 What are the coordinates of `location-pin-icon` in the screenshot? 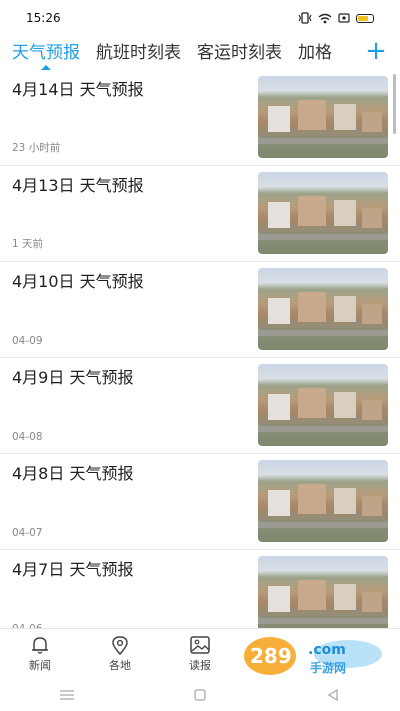 It's located at (120, 645).